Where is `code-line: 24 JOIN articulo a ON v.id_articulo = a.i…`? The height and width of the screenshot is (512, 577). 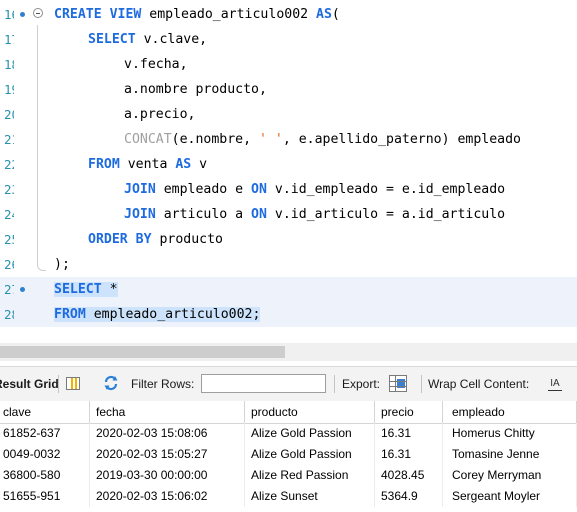
code-line: 24 JOIN articulo a ON v.id_articulo = a.i… is located at coordinates (288, 214).